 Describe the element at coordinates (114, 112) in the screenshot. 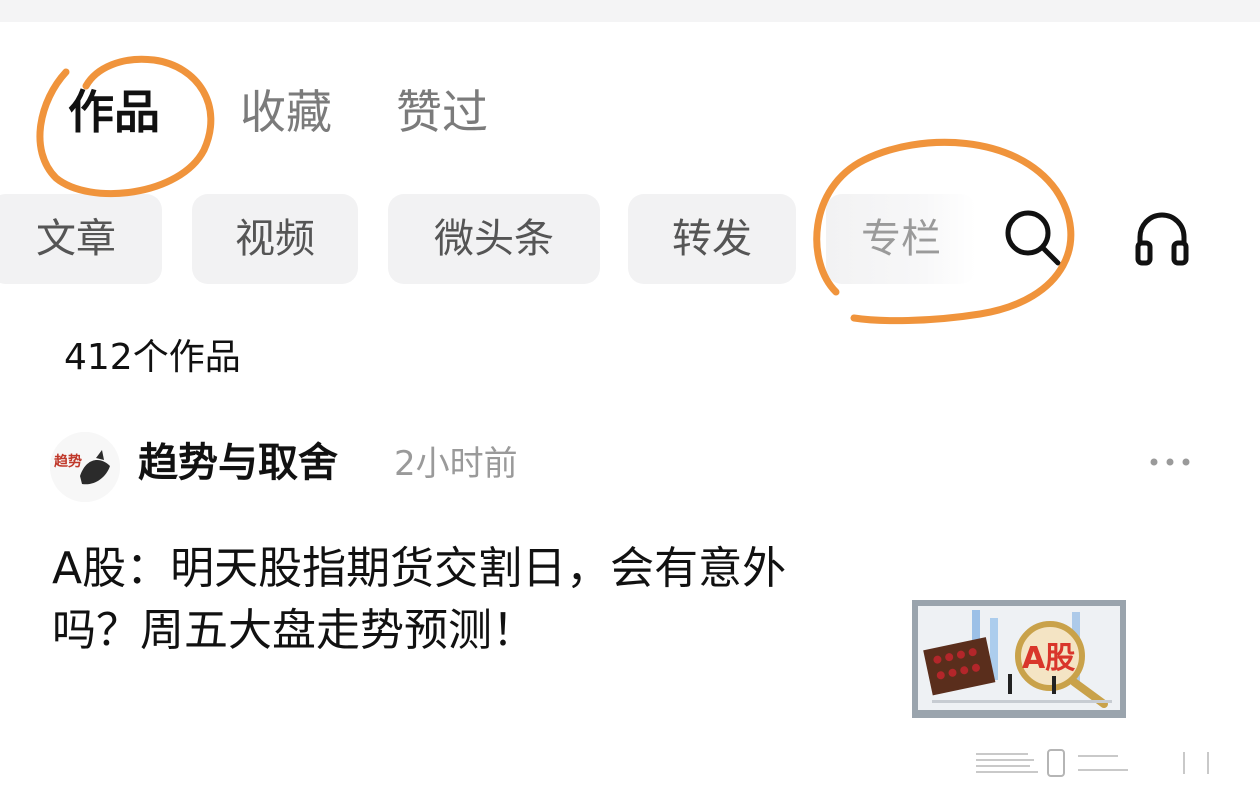

I see `tab-works: 作品` at that location.